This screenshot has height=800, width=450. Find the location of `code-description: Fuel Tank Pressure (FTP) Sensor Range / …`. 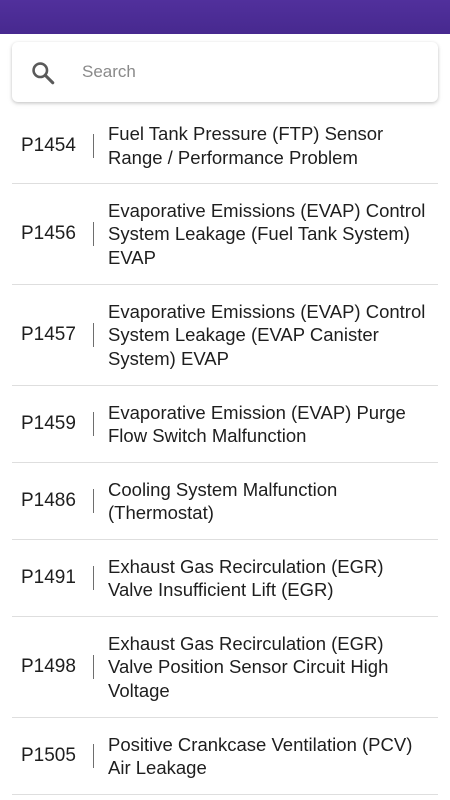

code-description: Fuel Tank Pressure (FTP) Sensor Range / … is located at coordinates (246, 145).